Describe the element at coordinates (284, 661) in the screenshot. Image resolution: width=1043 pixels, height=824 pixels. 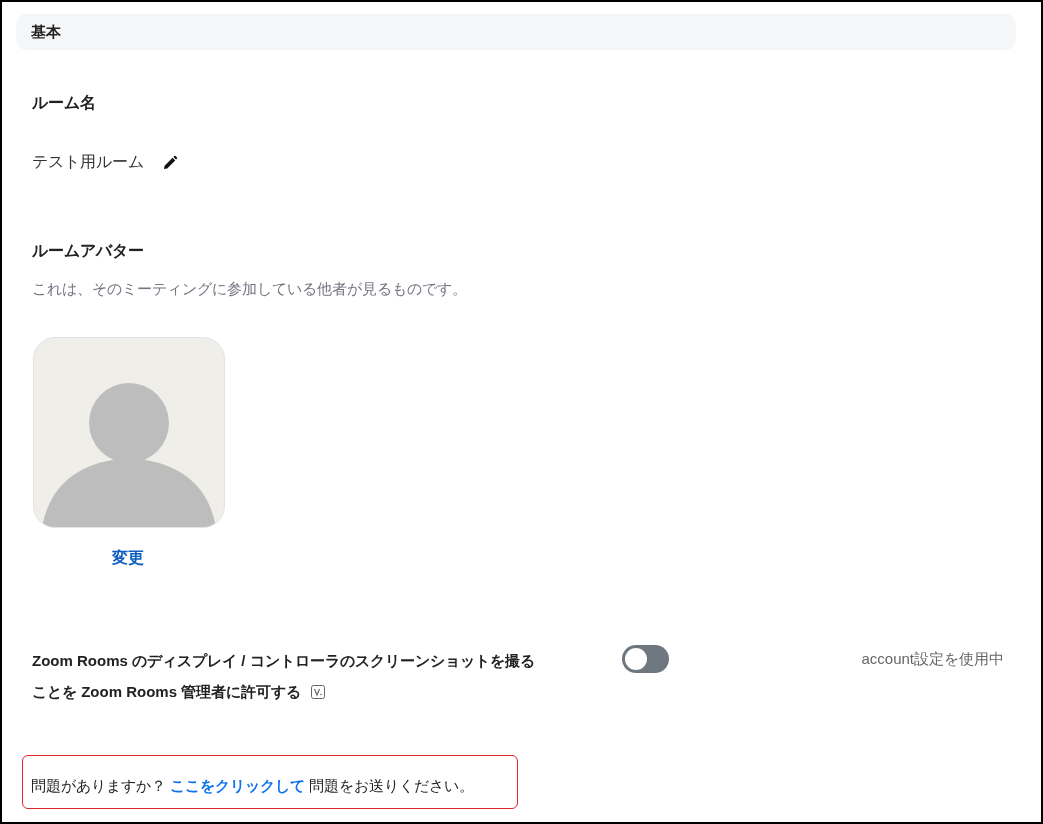
I see `setting-label: Zoom Rooms のディスプレイ / コントローラのスクリーンショットを撮る` at that location.